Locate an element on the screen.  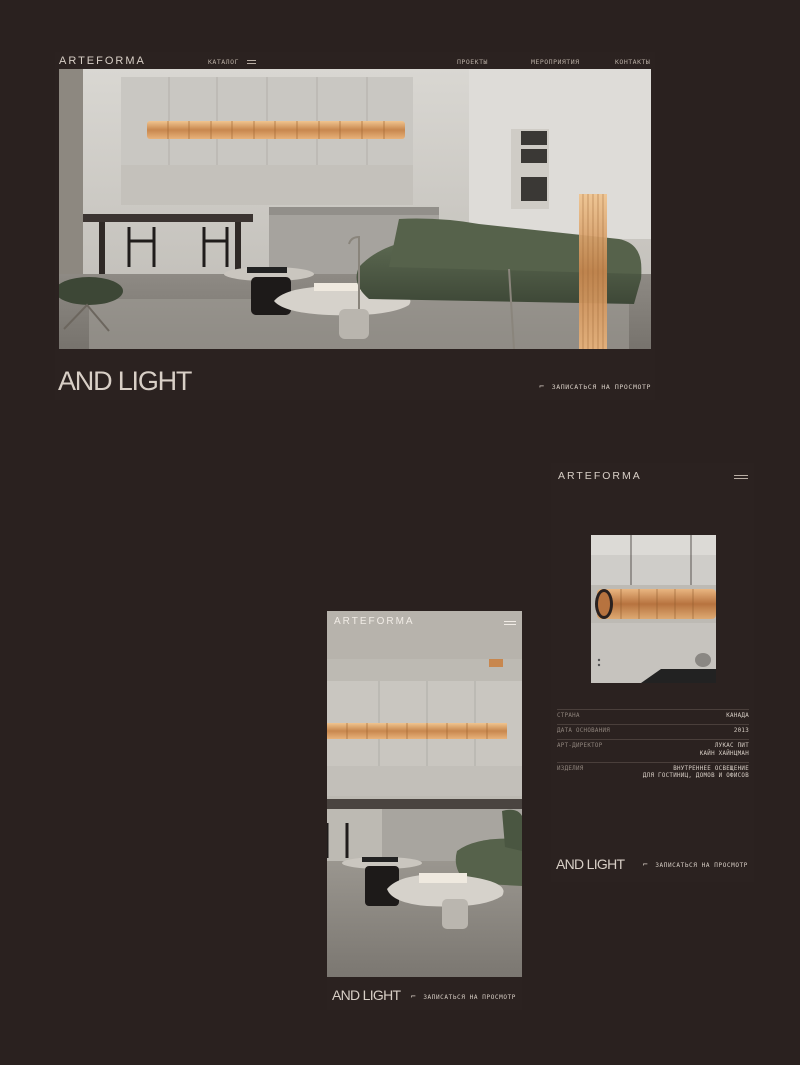
nav-catalog-label: КАТАЛОГ is located at coordinates (223, 62).